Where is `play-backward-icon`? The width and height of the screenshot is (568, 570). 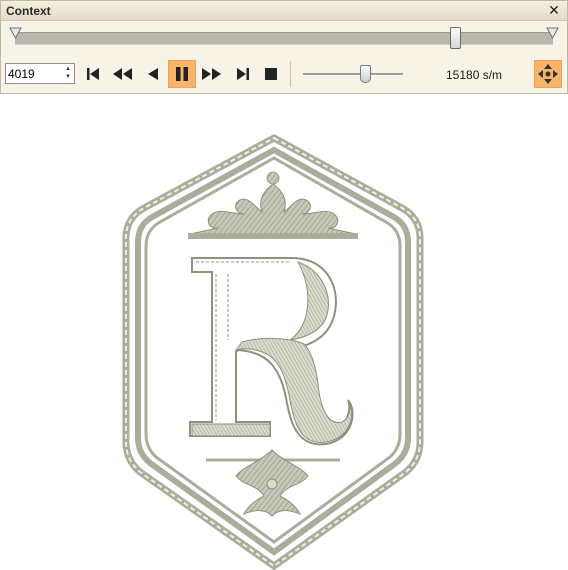
play-backward-icon is located at coordinates (153, 74).